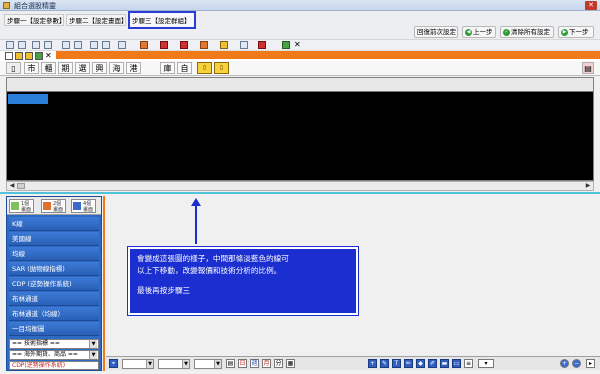  I want to click on arrow-up-icon: ⇧, so click(204, 68).